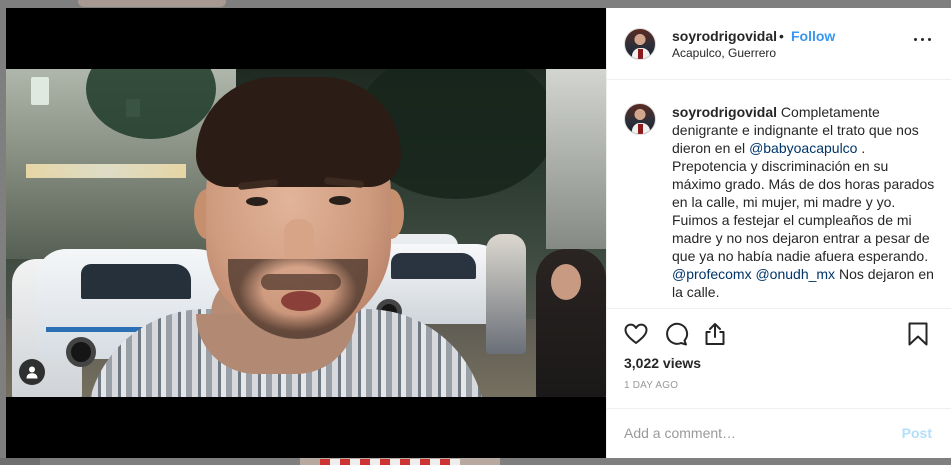  I want to click on mention-link: @babyoacapulco, so click(803, 148).